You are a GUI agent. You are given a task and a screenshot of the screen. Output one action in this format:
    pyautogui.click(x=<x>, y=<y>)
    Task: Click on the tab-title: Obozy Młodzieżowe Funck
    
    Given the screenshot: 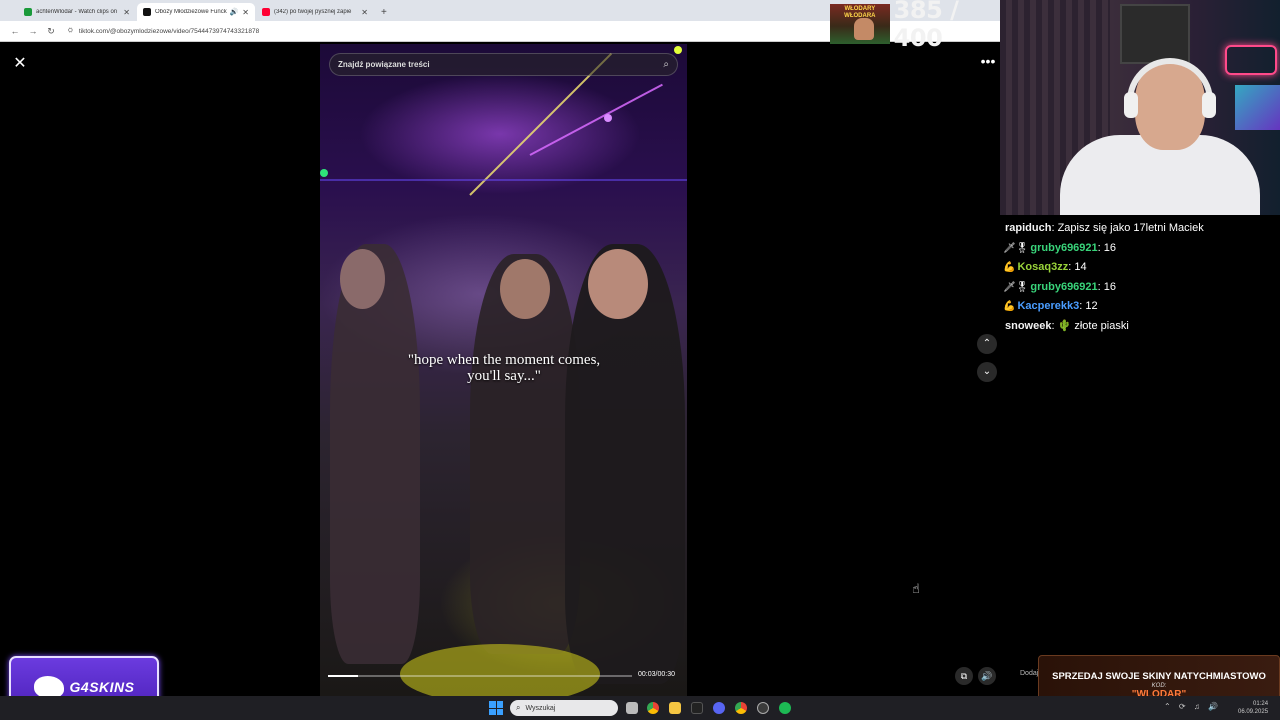 What is the action you would take?
    pyautogui.click(x=191, y=12)
    